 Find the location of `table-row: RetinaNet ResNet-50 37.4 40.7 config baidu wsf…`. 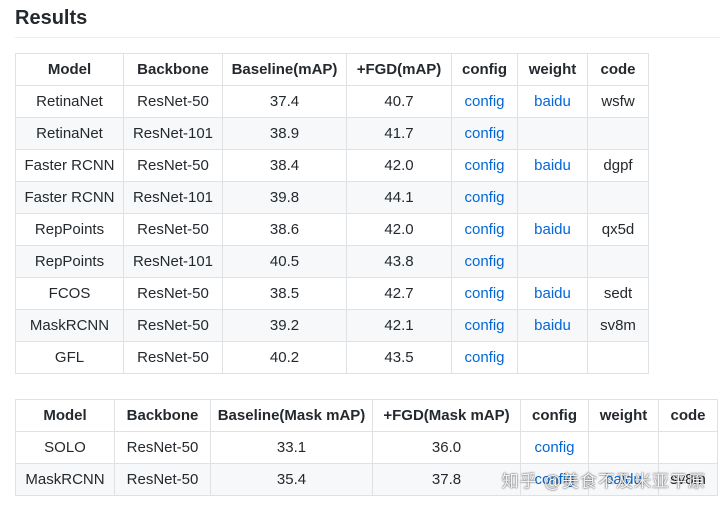

table-row: RetinaNet ResNet-50 37.4 40.7 config baidu wsf… is located at coordinates (332, 101).